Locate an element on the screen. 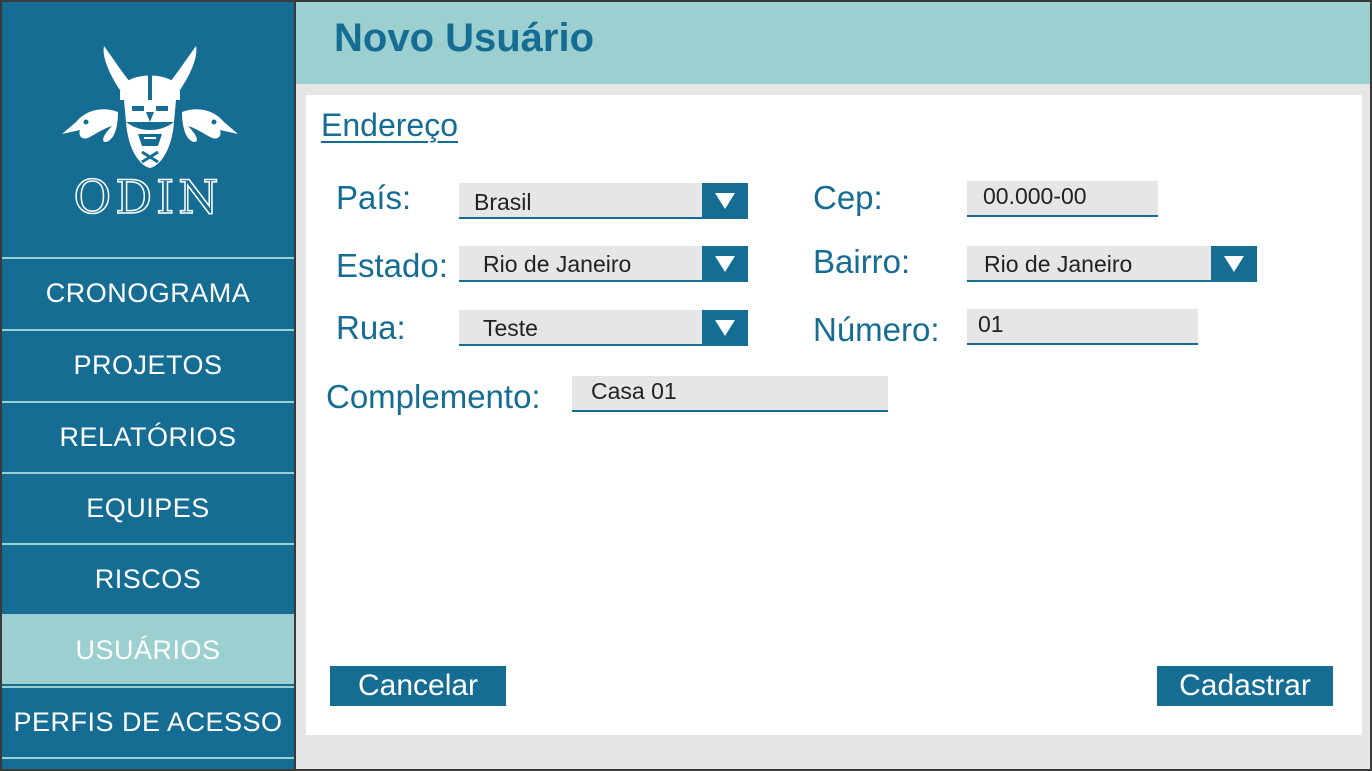 The height and width of the screenshot is (771, 1372). complemento-label: Complemento: is located at coordinates (433, 396).